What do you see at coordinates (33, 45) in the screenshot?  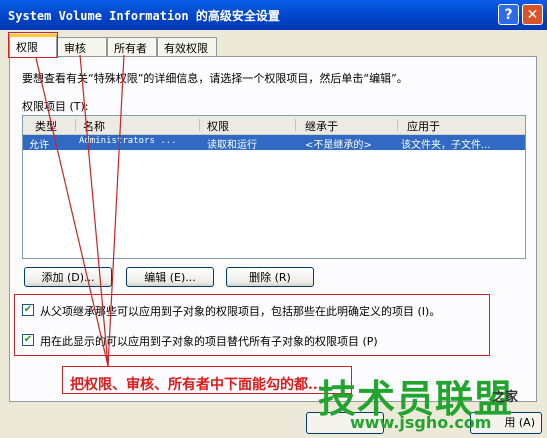 I see `tab-permissions: 权限` at bounding box center [33, 45].